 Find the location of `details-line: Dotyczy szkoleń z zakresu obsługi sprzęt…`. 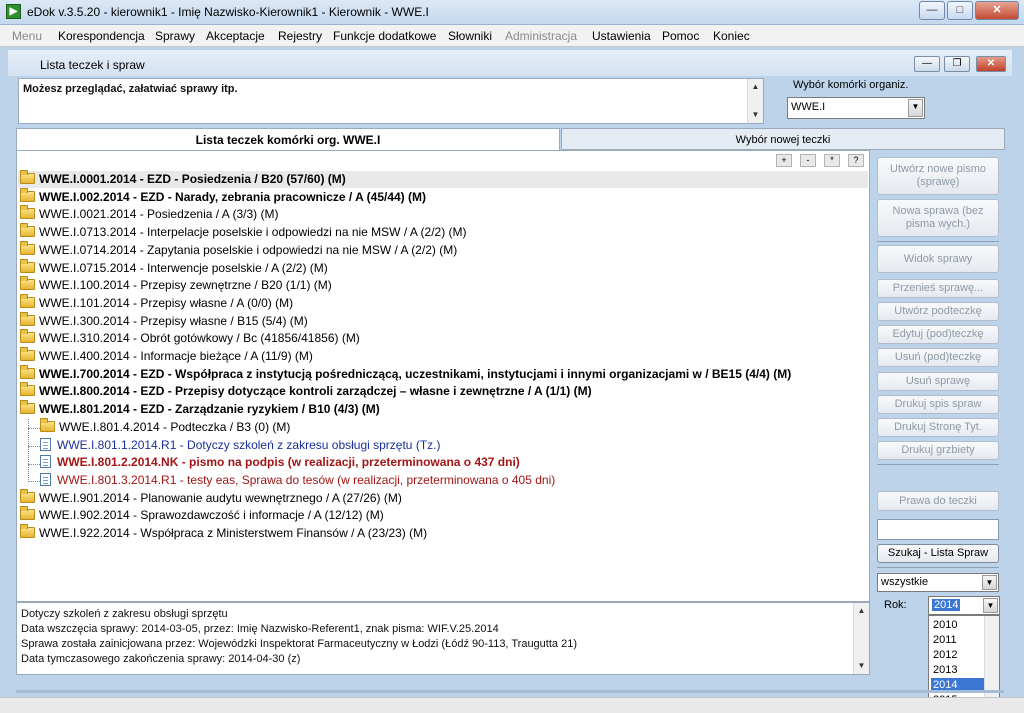

details-line: Dotyczy szkoleń z zakresu obsługi sprzęt… is located at coordinates (124, 614).